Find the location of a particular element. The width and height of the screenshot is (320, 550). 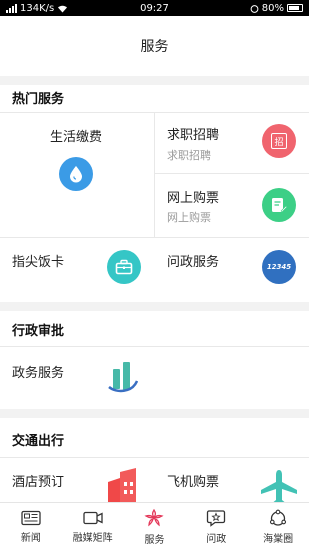

hotline-12345-icon: 12345 is located at coordinates (279, 267).